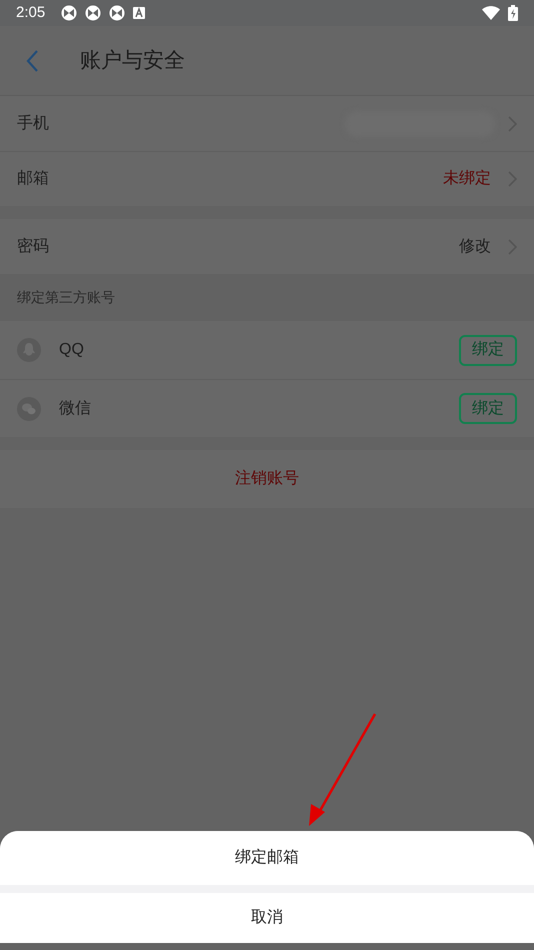  I want to click on row-value: 修改, so click(475, 246).